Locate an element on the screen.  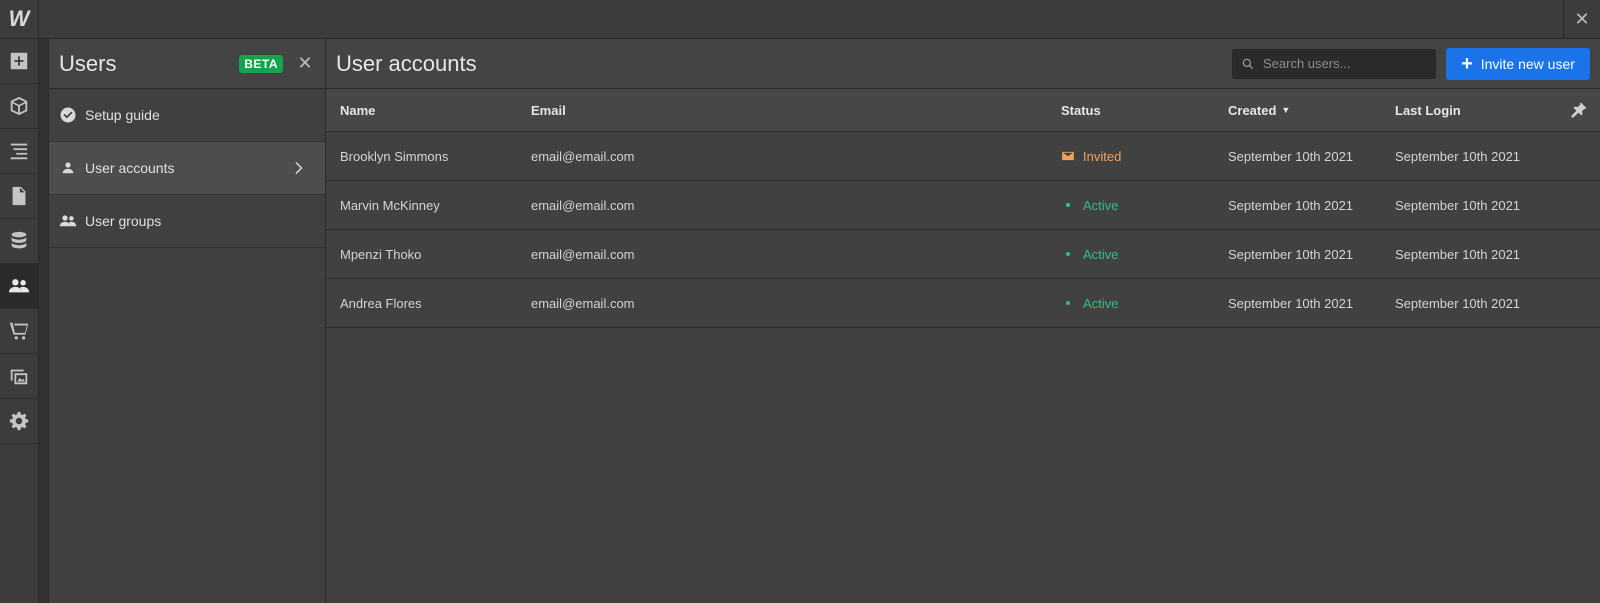
rail-item-assets is located at coordinates (19, 376).